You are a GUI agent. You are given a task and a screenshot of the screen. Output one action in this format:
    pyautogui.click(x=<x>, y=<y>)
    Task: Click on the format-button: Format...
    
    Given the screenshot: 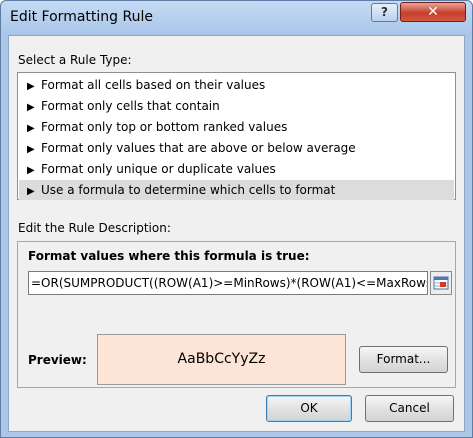 What is the action you would take?
    pyautogui.click(x=403, y=359)
    